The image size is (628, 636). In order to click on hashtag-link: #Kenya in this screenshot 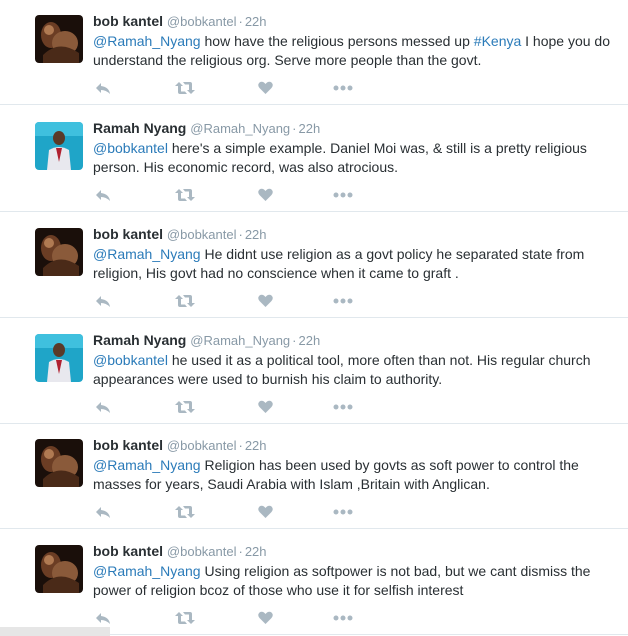, I will do `click(497, 41)`.